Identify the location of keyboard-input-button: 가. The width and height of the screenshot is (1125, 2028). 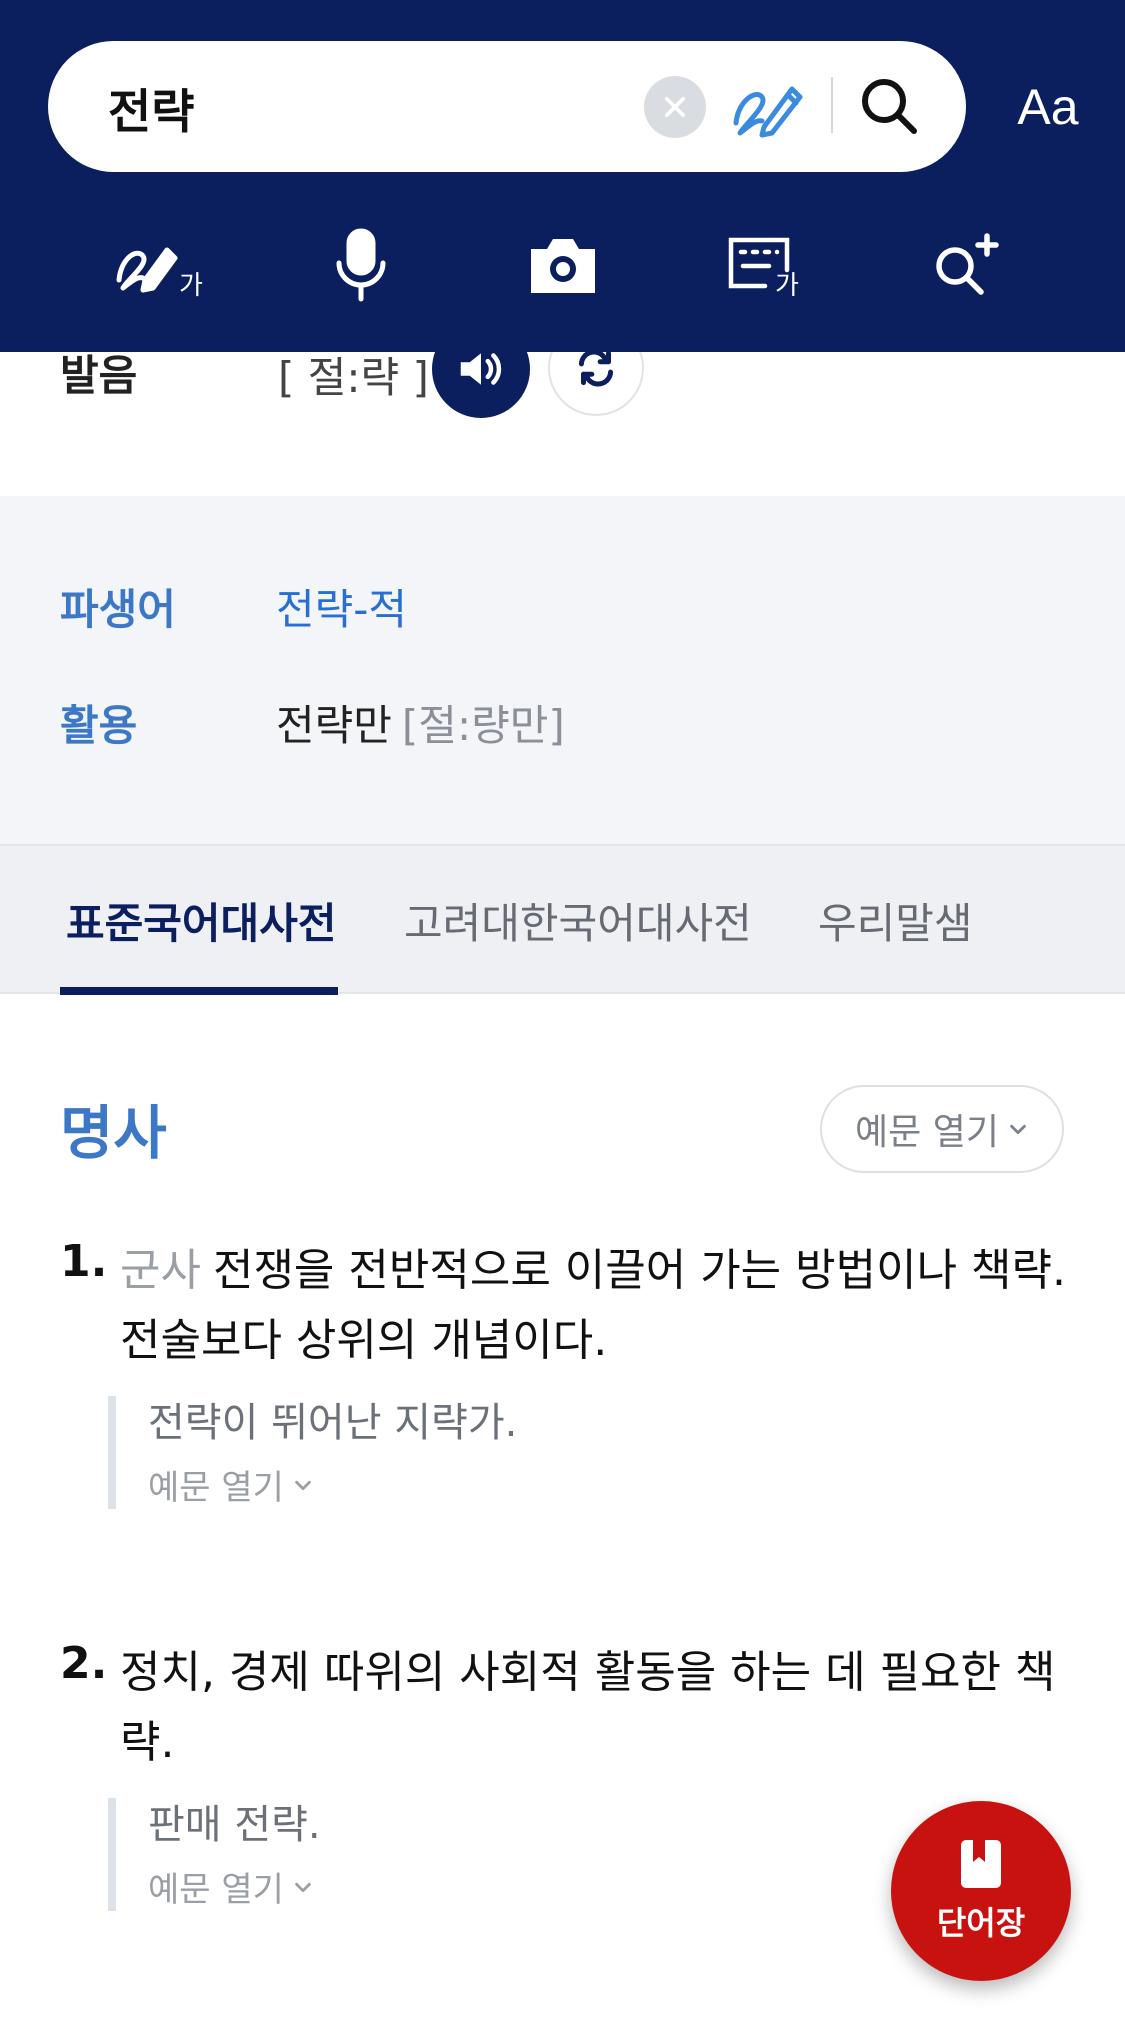
(765, 265).